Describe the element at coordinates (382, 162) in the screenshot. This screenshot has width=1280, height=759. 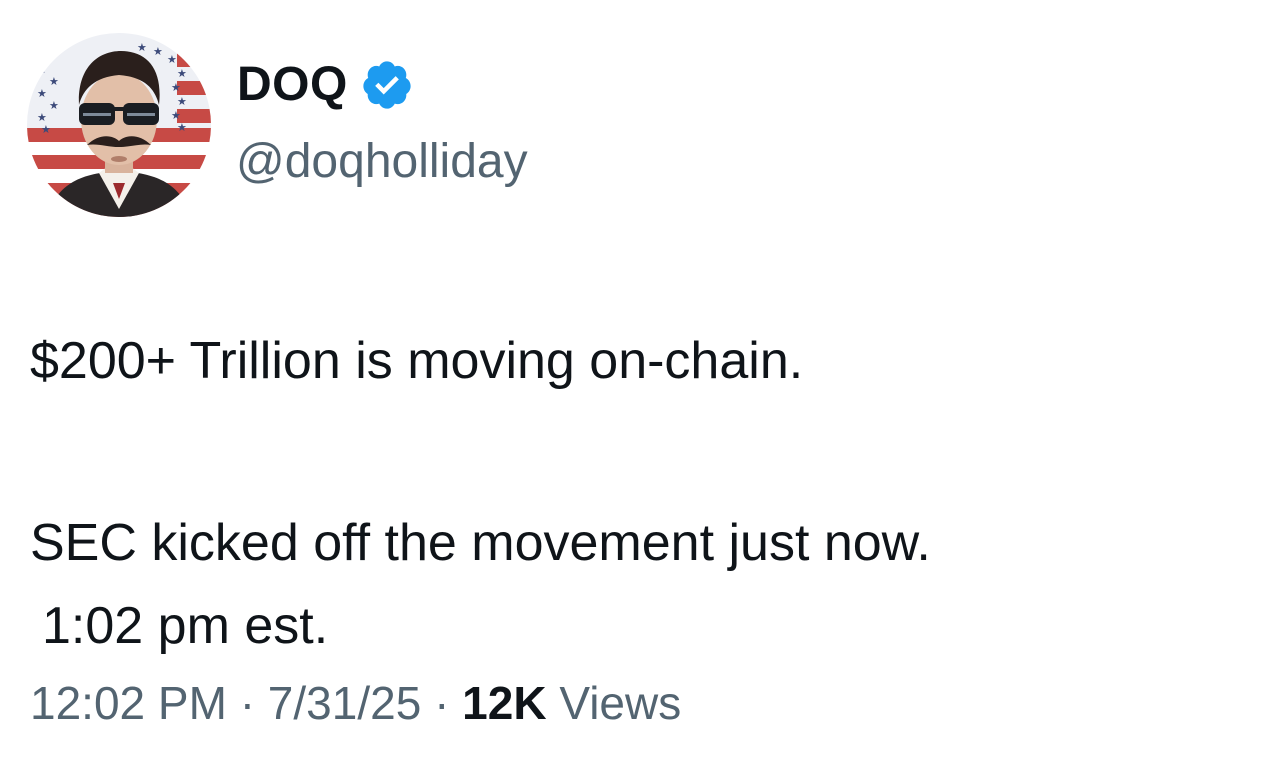
I see `author-handle: @doqholliday` at that location.